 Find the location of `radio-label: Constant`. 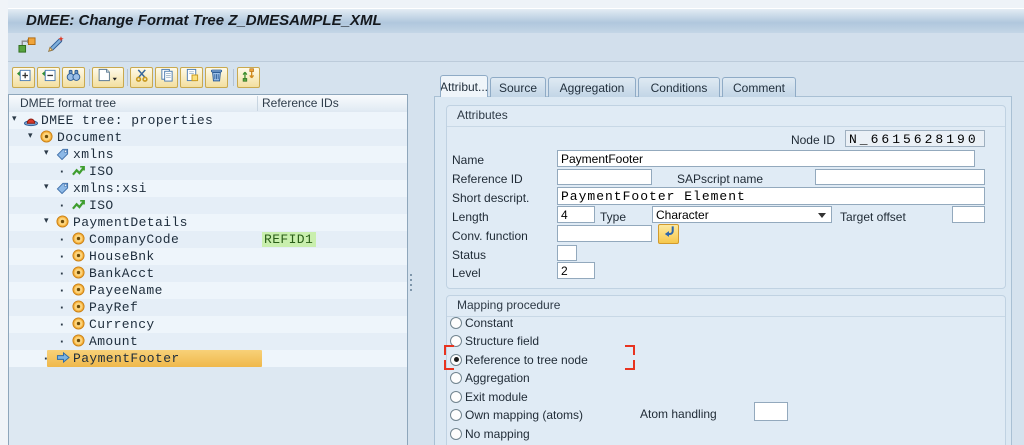

radio-label: Constant is located at coordinates (489, 322).